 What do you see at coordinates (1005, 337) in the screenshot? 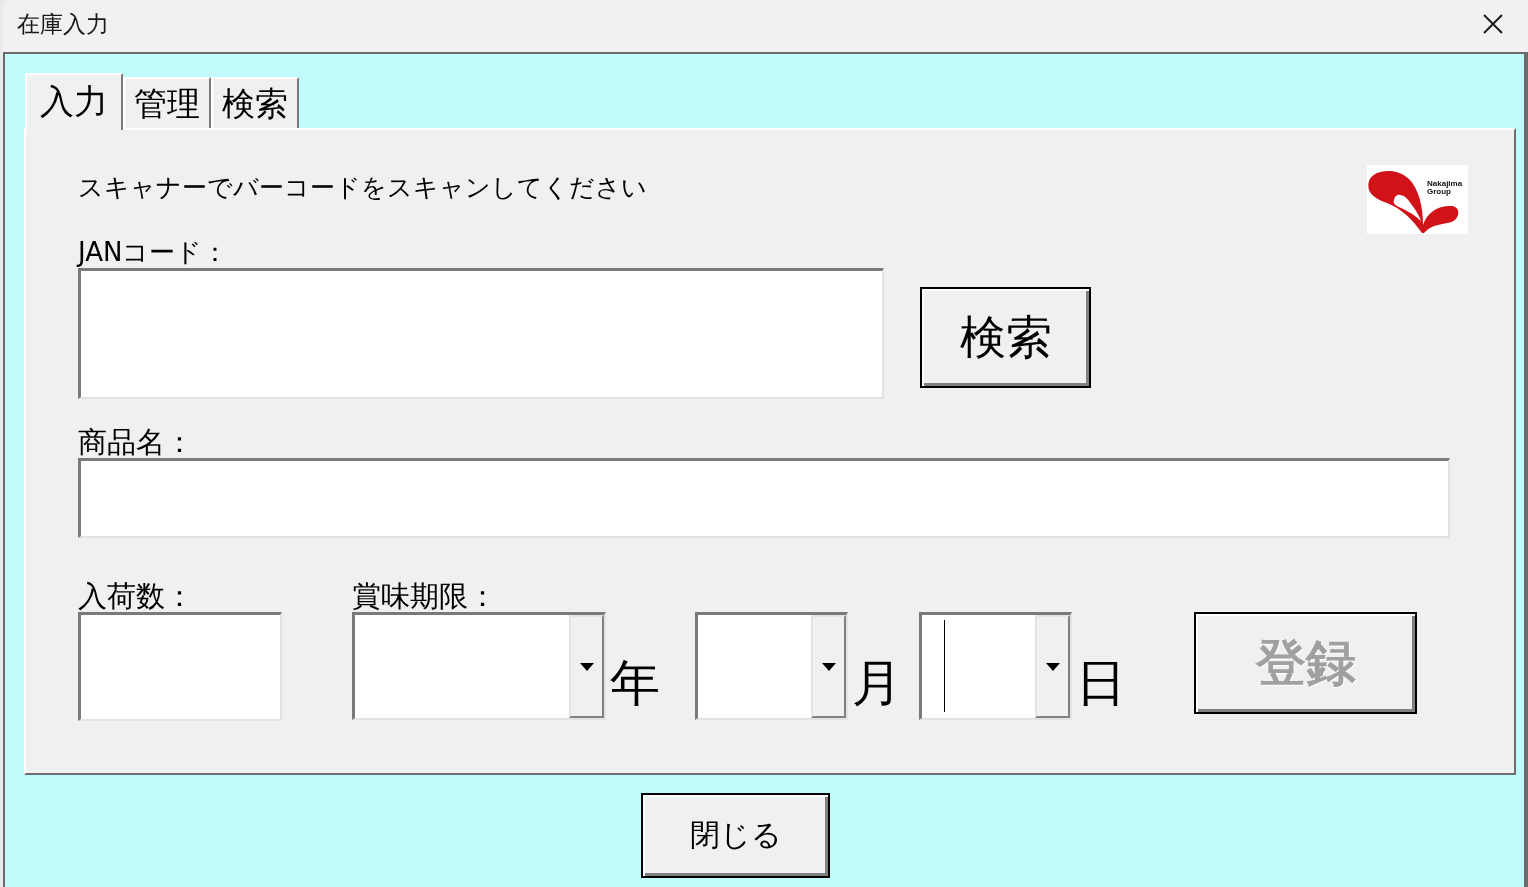
I see `search-button: 検索` at bounding box center [1005, 337].